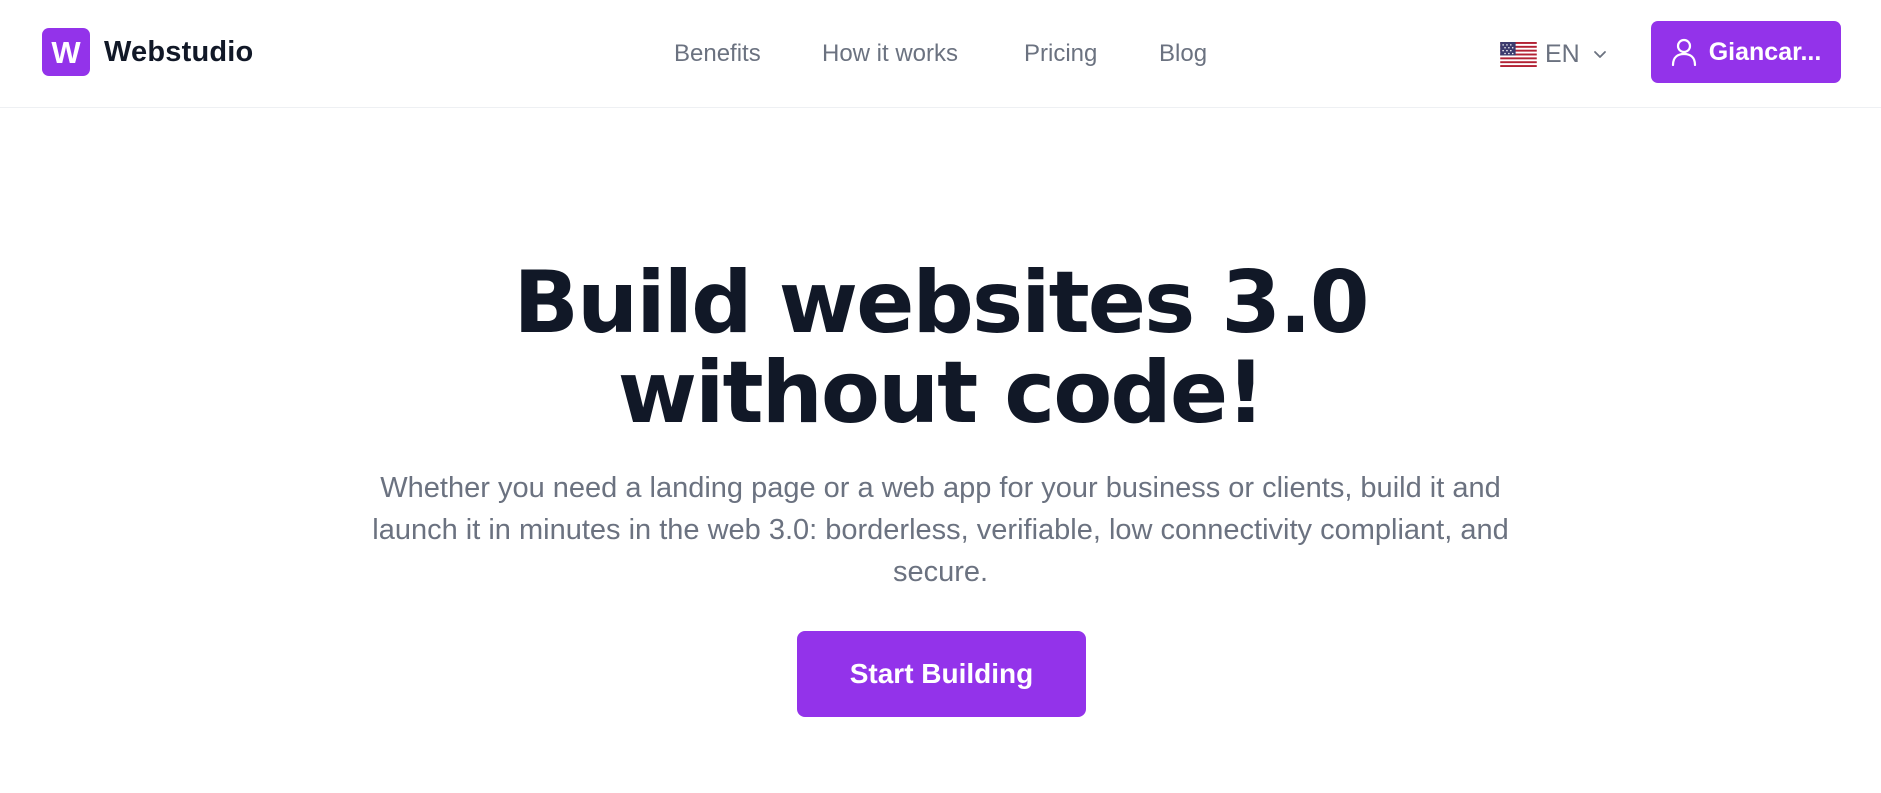 This screenshot has height=793, width=1881. What do you see at coordinates (1599, 54) in the screenshot?
I see `chevron-down-icon` at bounding box center [1599, 54].